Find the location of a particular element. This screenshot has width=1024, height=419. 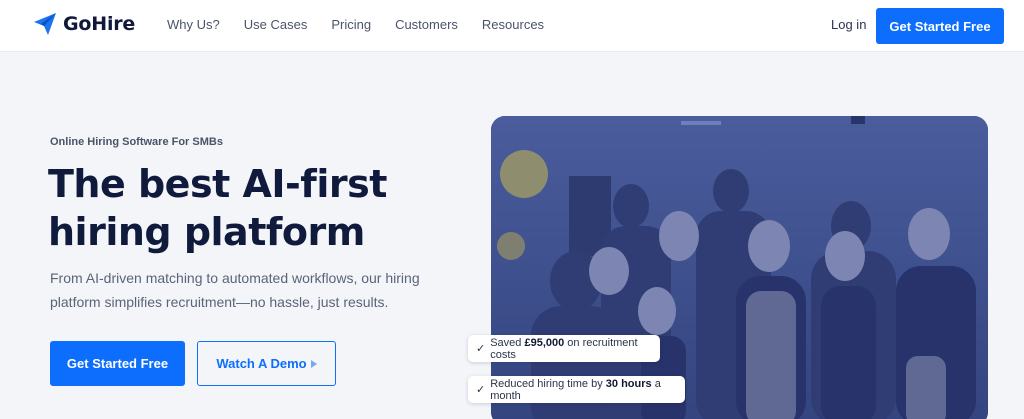

paper-plane-icon is located at coordinates (45, 24).